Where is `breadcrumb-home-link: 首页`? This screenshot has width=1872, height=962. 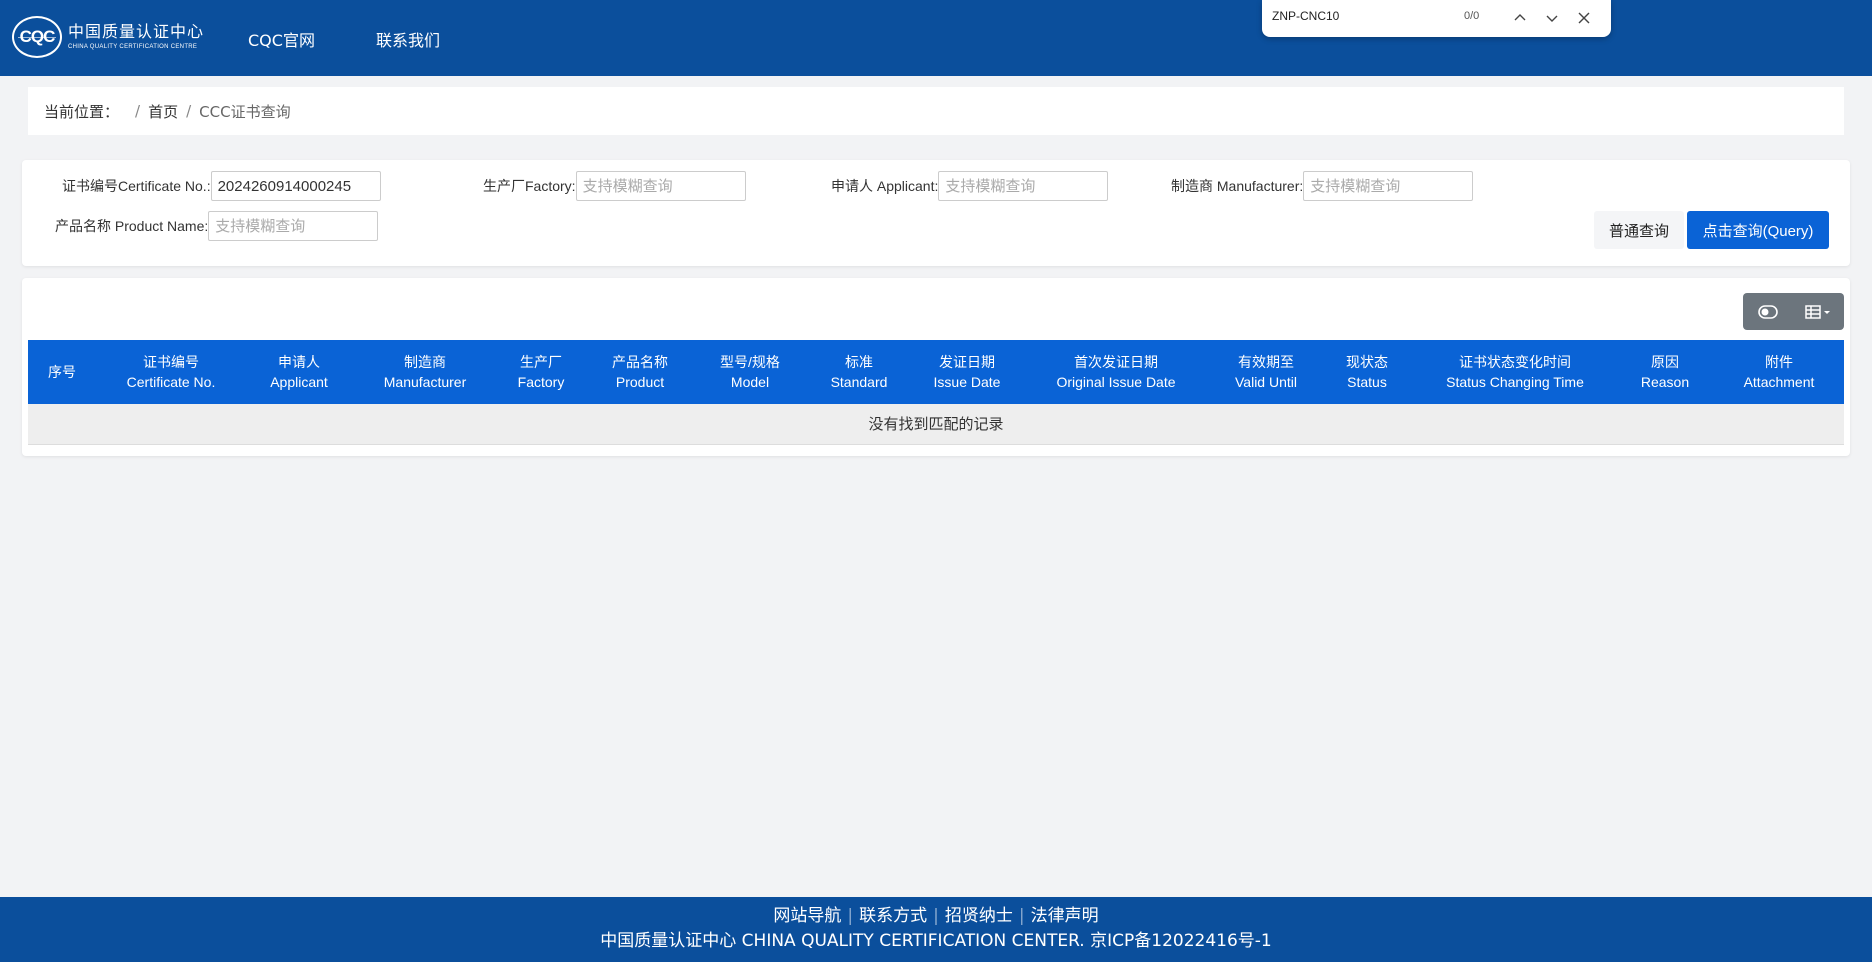
breadcrumb-home-link: 首页 is located at coordinates (163, 111).